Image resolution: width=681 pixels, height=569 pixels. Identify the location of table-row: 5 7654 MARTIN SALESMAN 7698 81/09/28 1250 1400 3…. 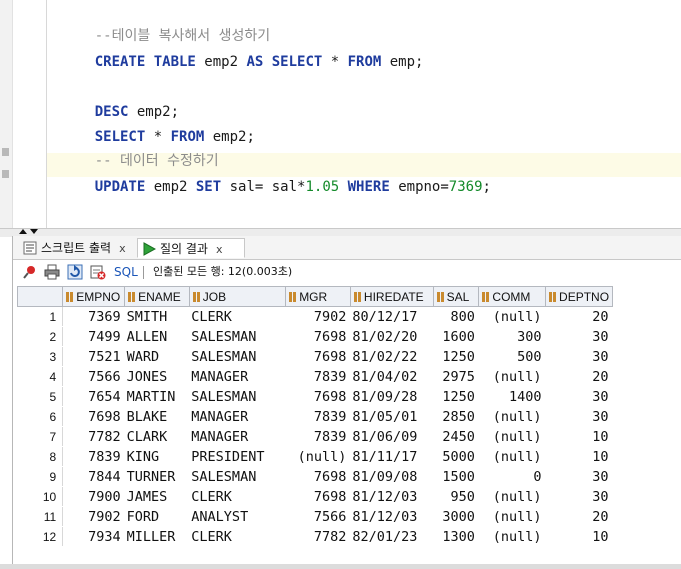
(315, 396).